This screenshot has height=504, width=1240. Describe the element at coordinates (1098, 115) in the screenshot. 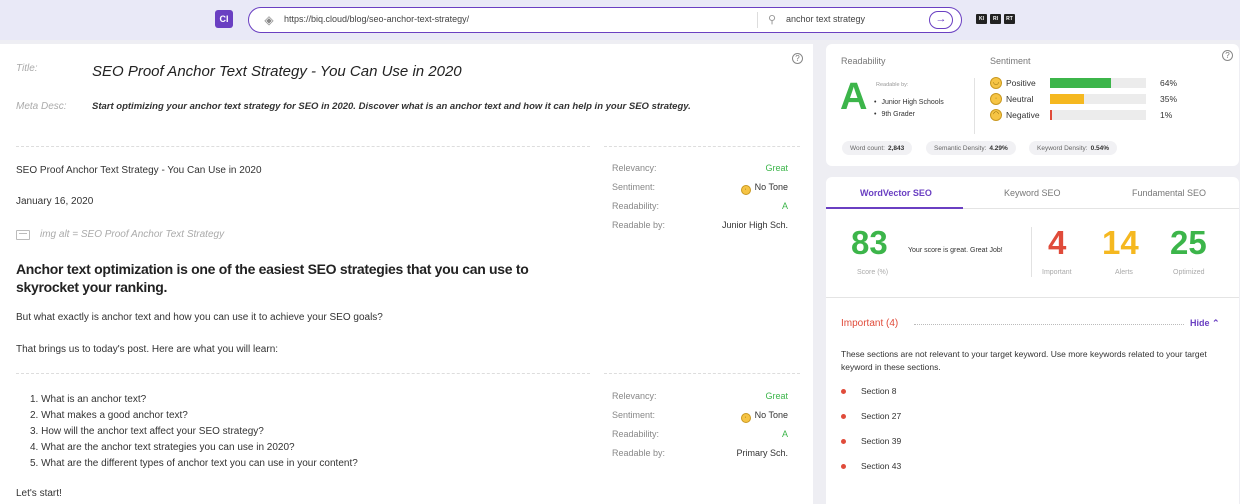

I see `sentiment-bar-negative` at that location.